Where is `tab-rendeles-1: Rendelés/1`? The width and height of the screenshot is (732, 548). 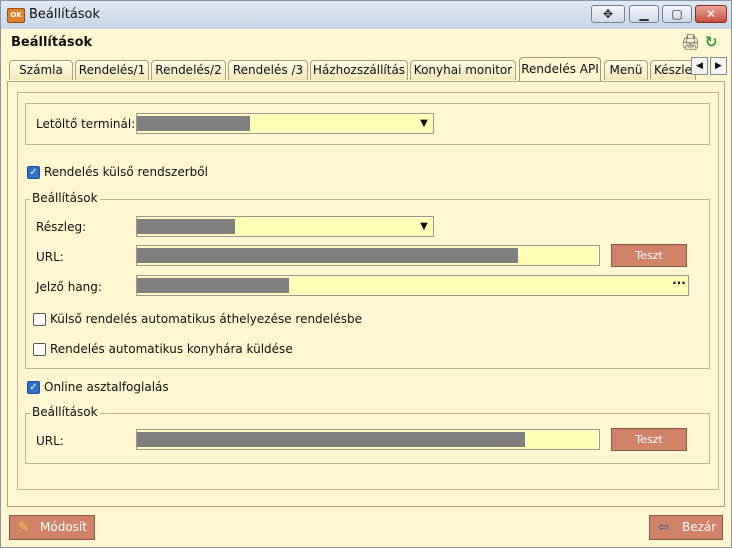 tab-rendeles-1: Rendelés/1 is located at coordinates (112, 70).